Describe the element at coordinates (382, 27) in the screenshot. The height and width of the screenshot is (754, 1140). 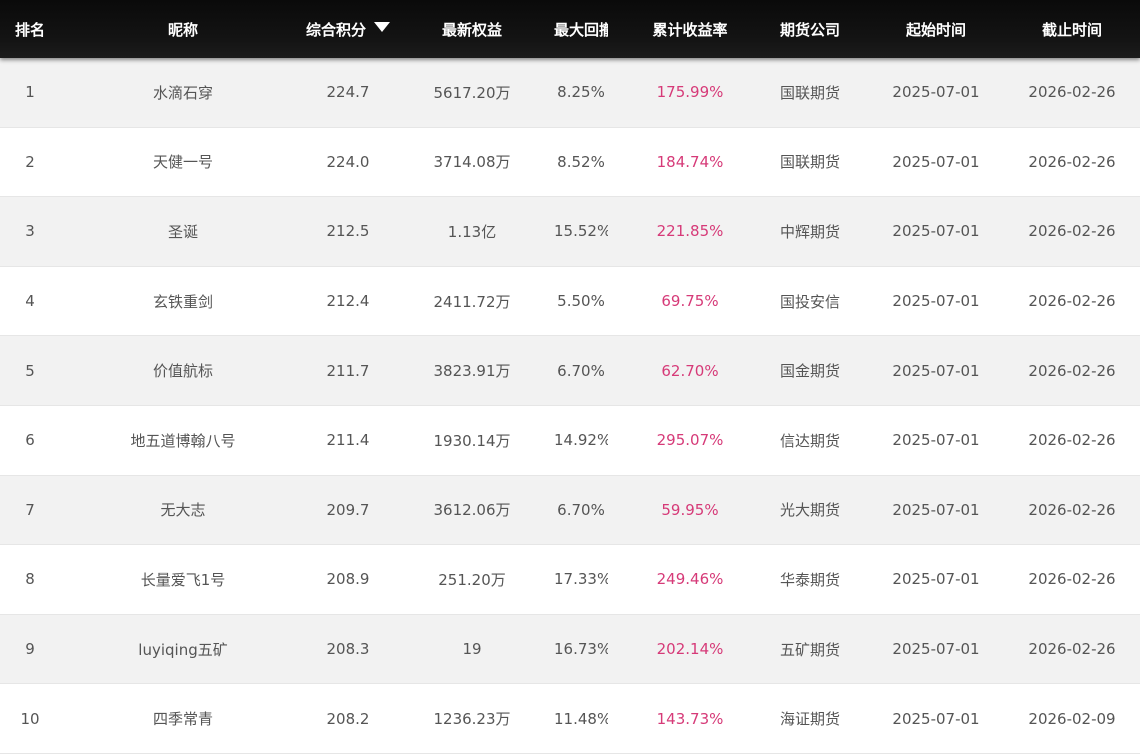
I see `sort-descending-icon` at that location.